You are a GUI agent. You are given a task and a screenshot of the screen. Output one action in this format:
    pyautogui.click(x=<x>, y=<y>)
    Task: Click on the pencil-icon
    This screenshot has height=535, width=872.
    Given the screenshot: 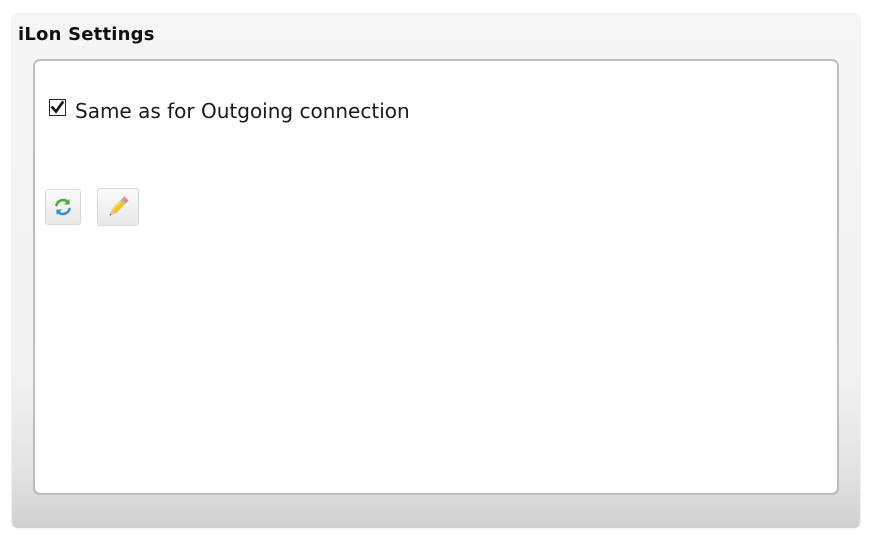 What is the action you would take?
    pyautogui.click(x=119, y=206)
    